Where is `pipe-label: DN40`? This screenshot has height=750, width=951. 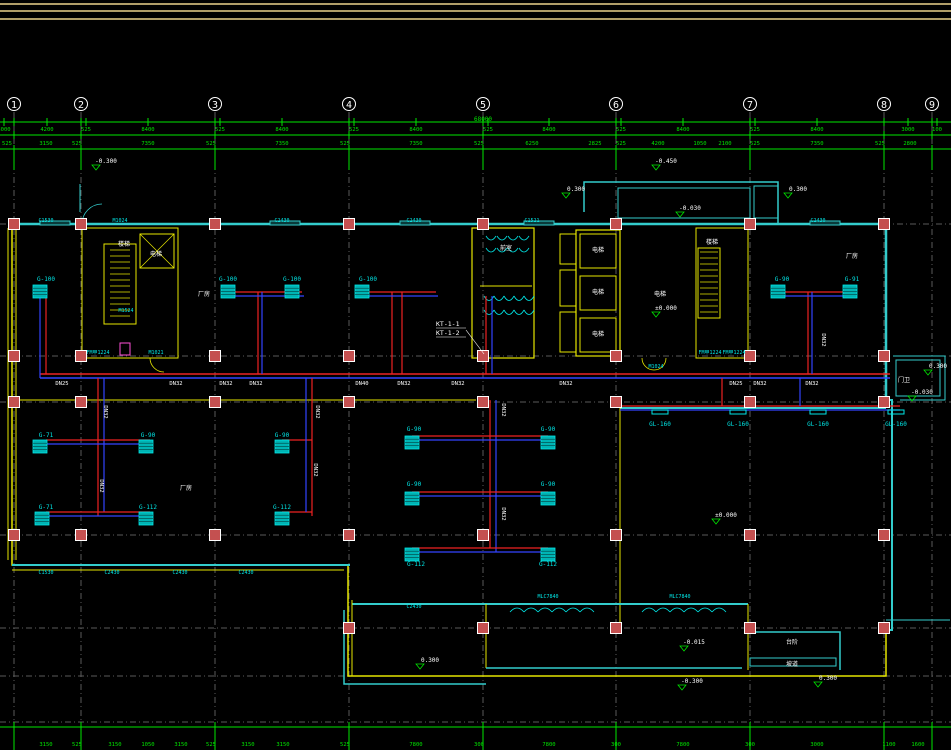
pipe-label: DN40 is located at coordinates (361, 384).